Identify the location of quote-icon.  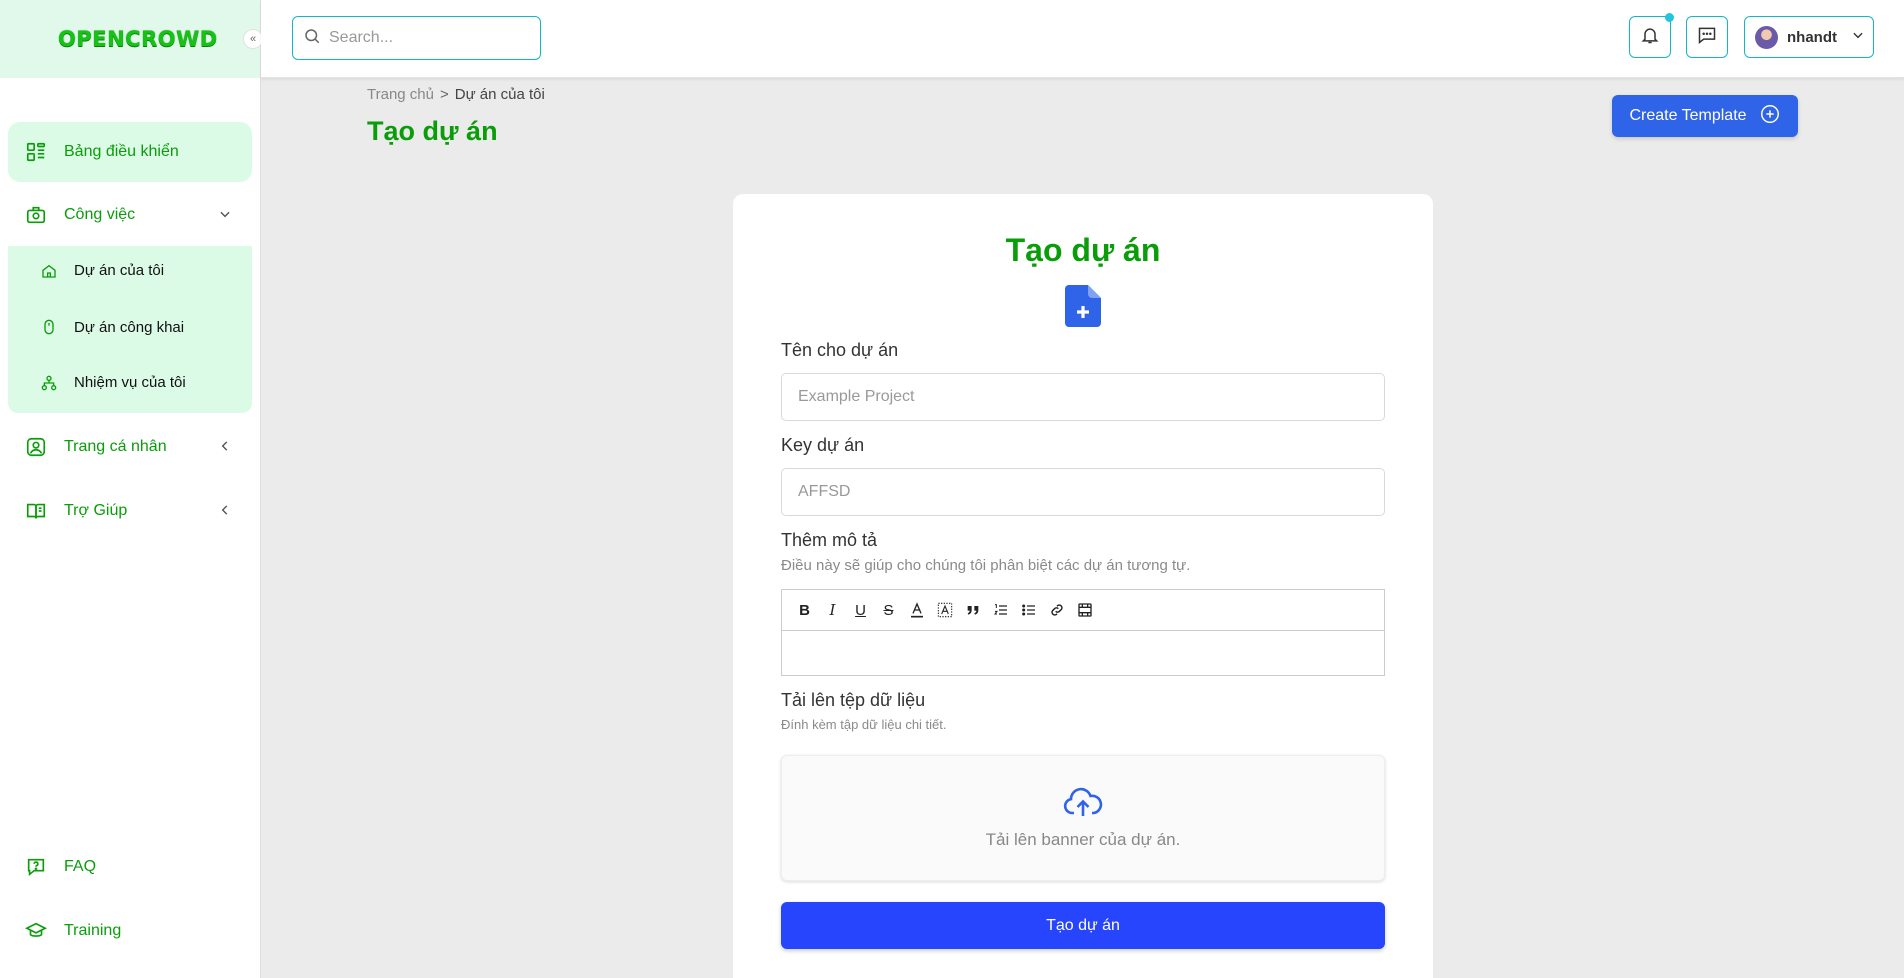
(972, 610).